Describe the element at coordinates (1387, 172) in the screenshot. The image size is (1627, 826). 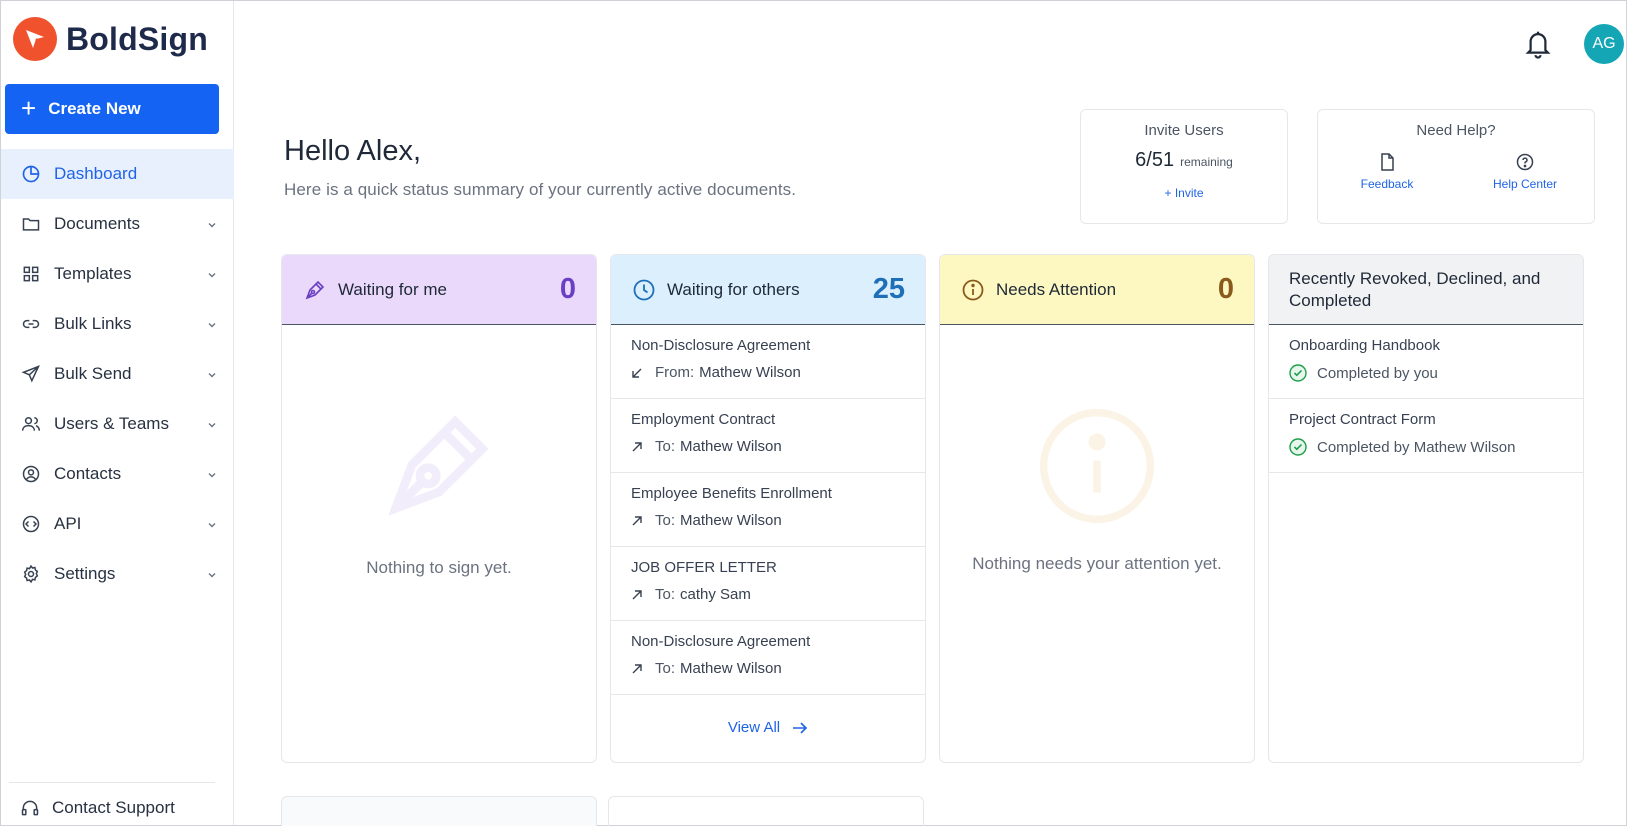
I see `feedback-link: Feedback` at that location.